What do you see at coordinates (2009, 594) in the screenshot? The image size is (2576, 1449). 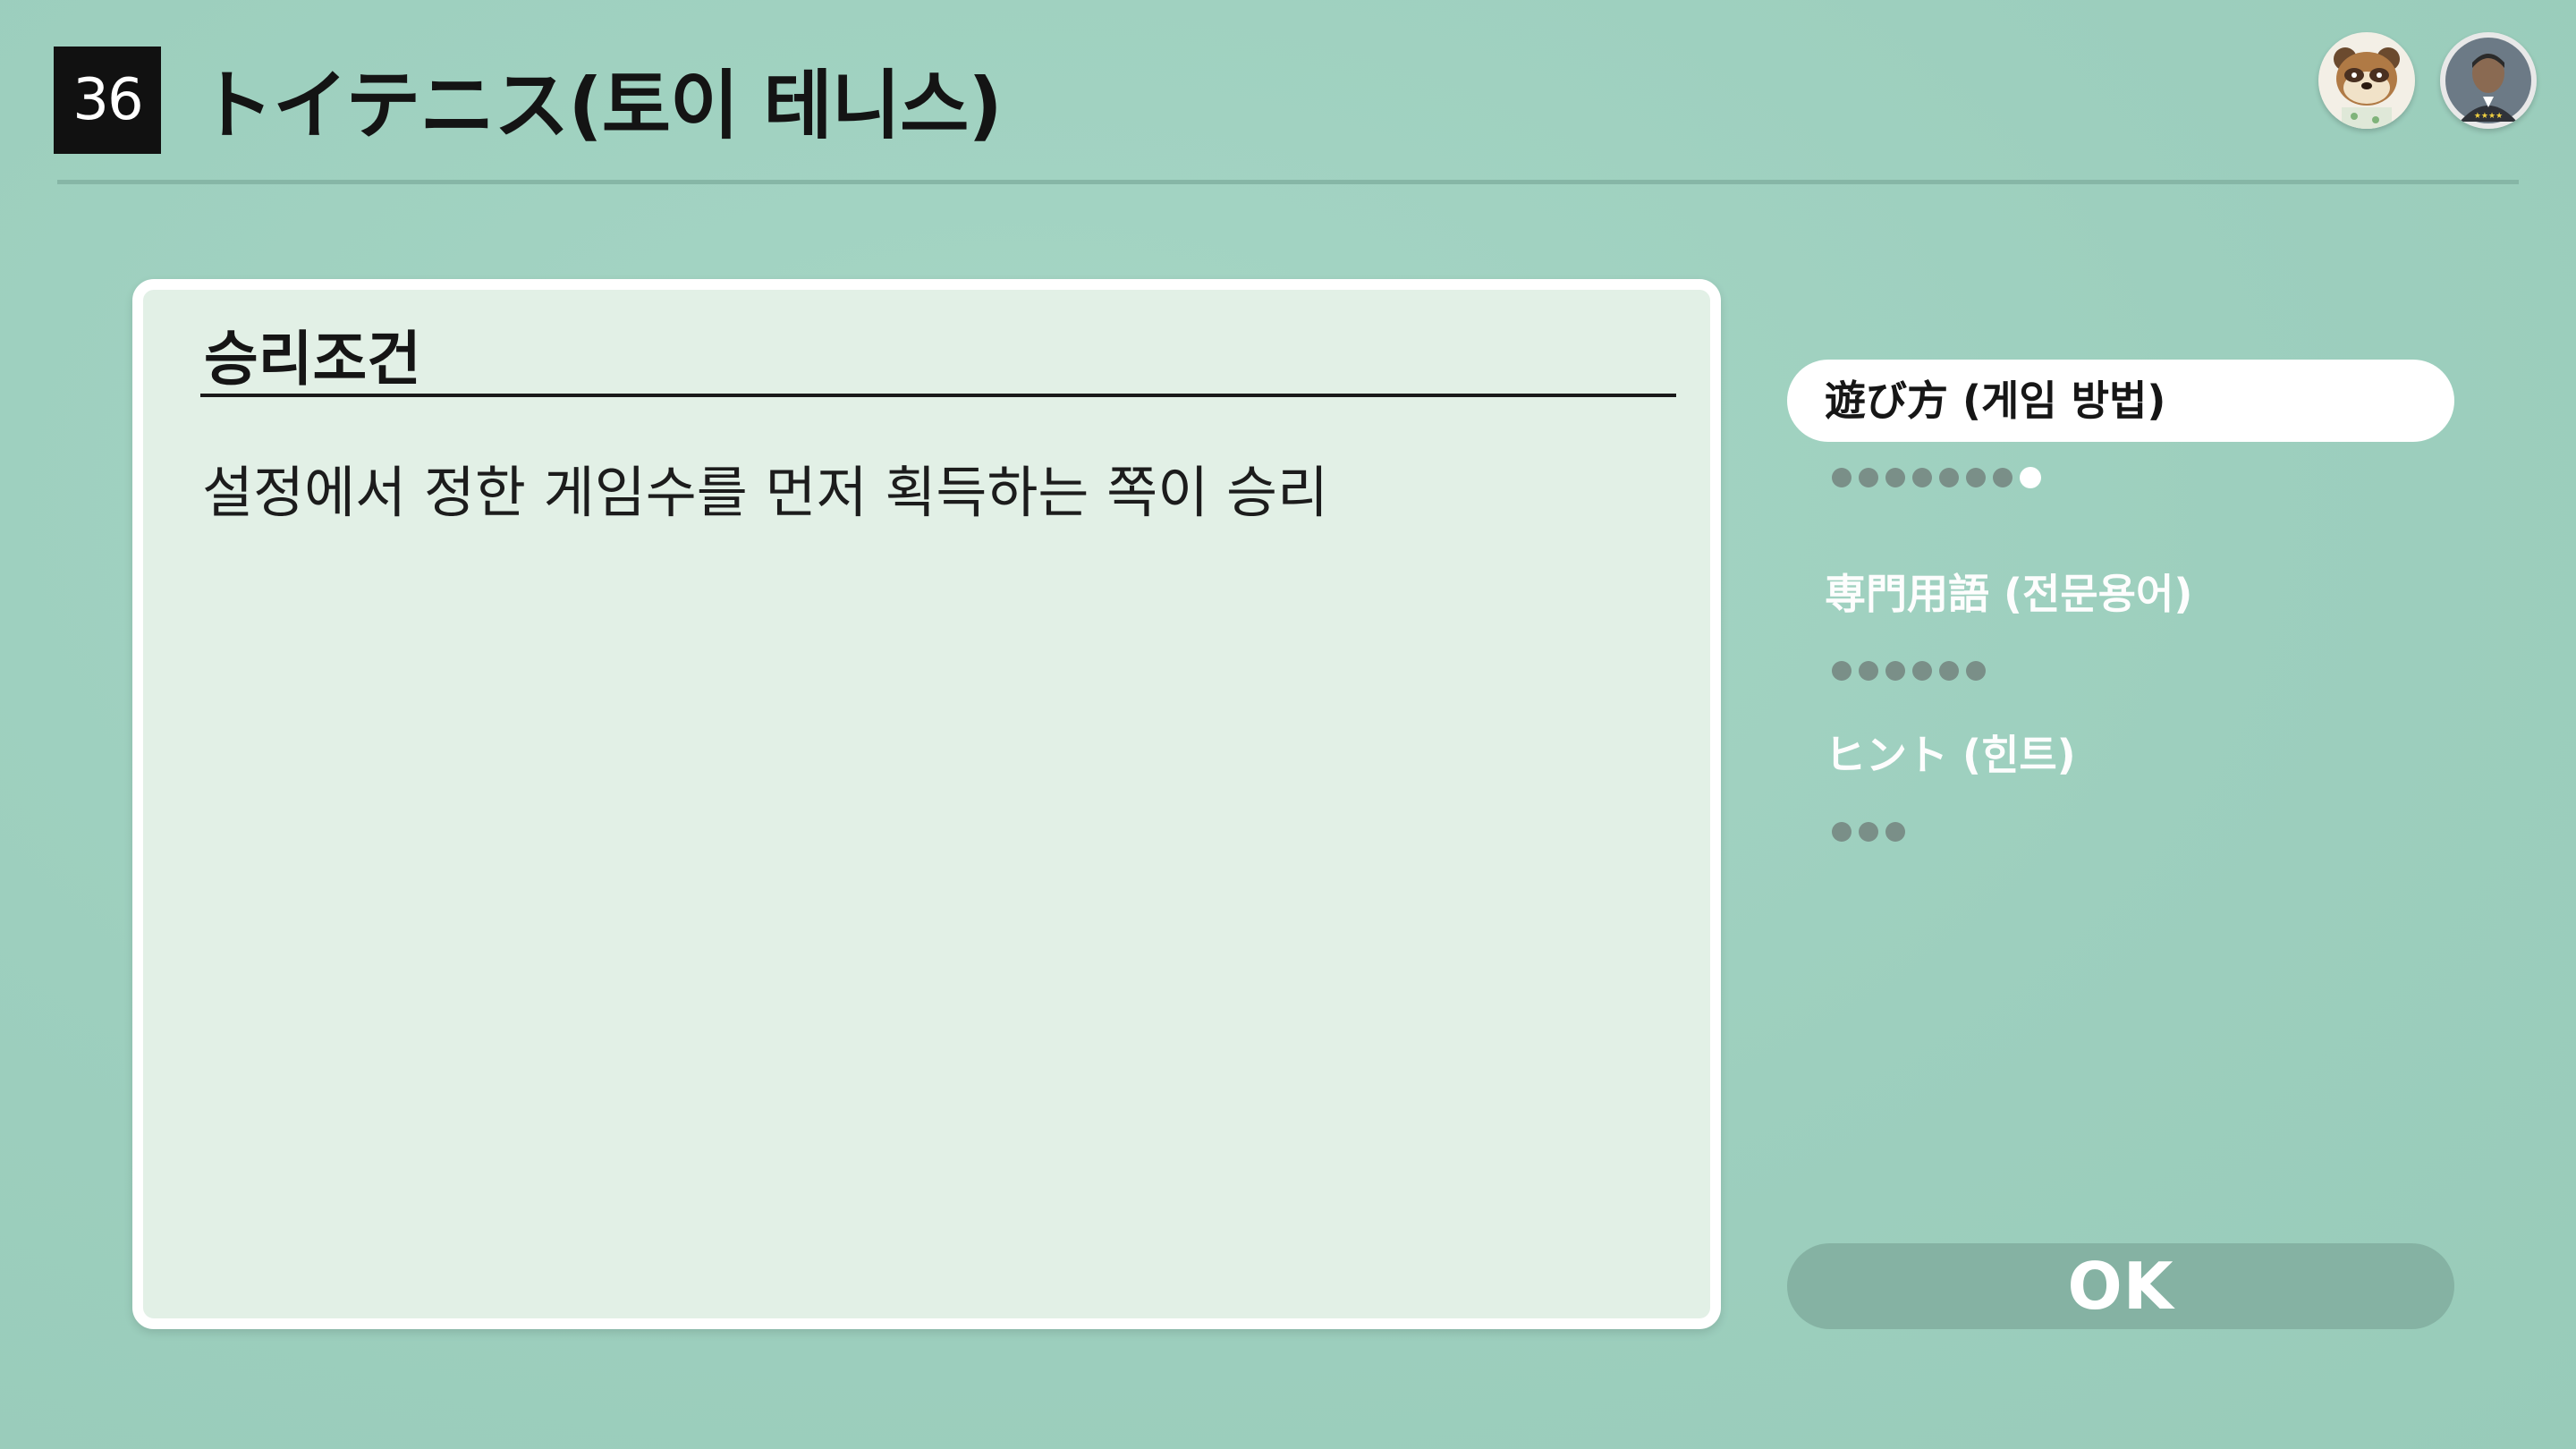 I see `menu-item-label: 専門用語 (전문용어)` at bounding box center [2009, 594].